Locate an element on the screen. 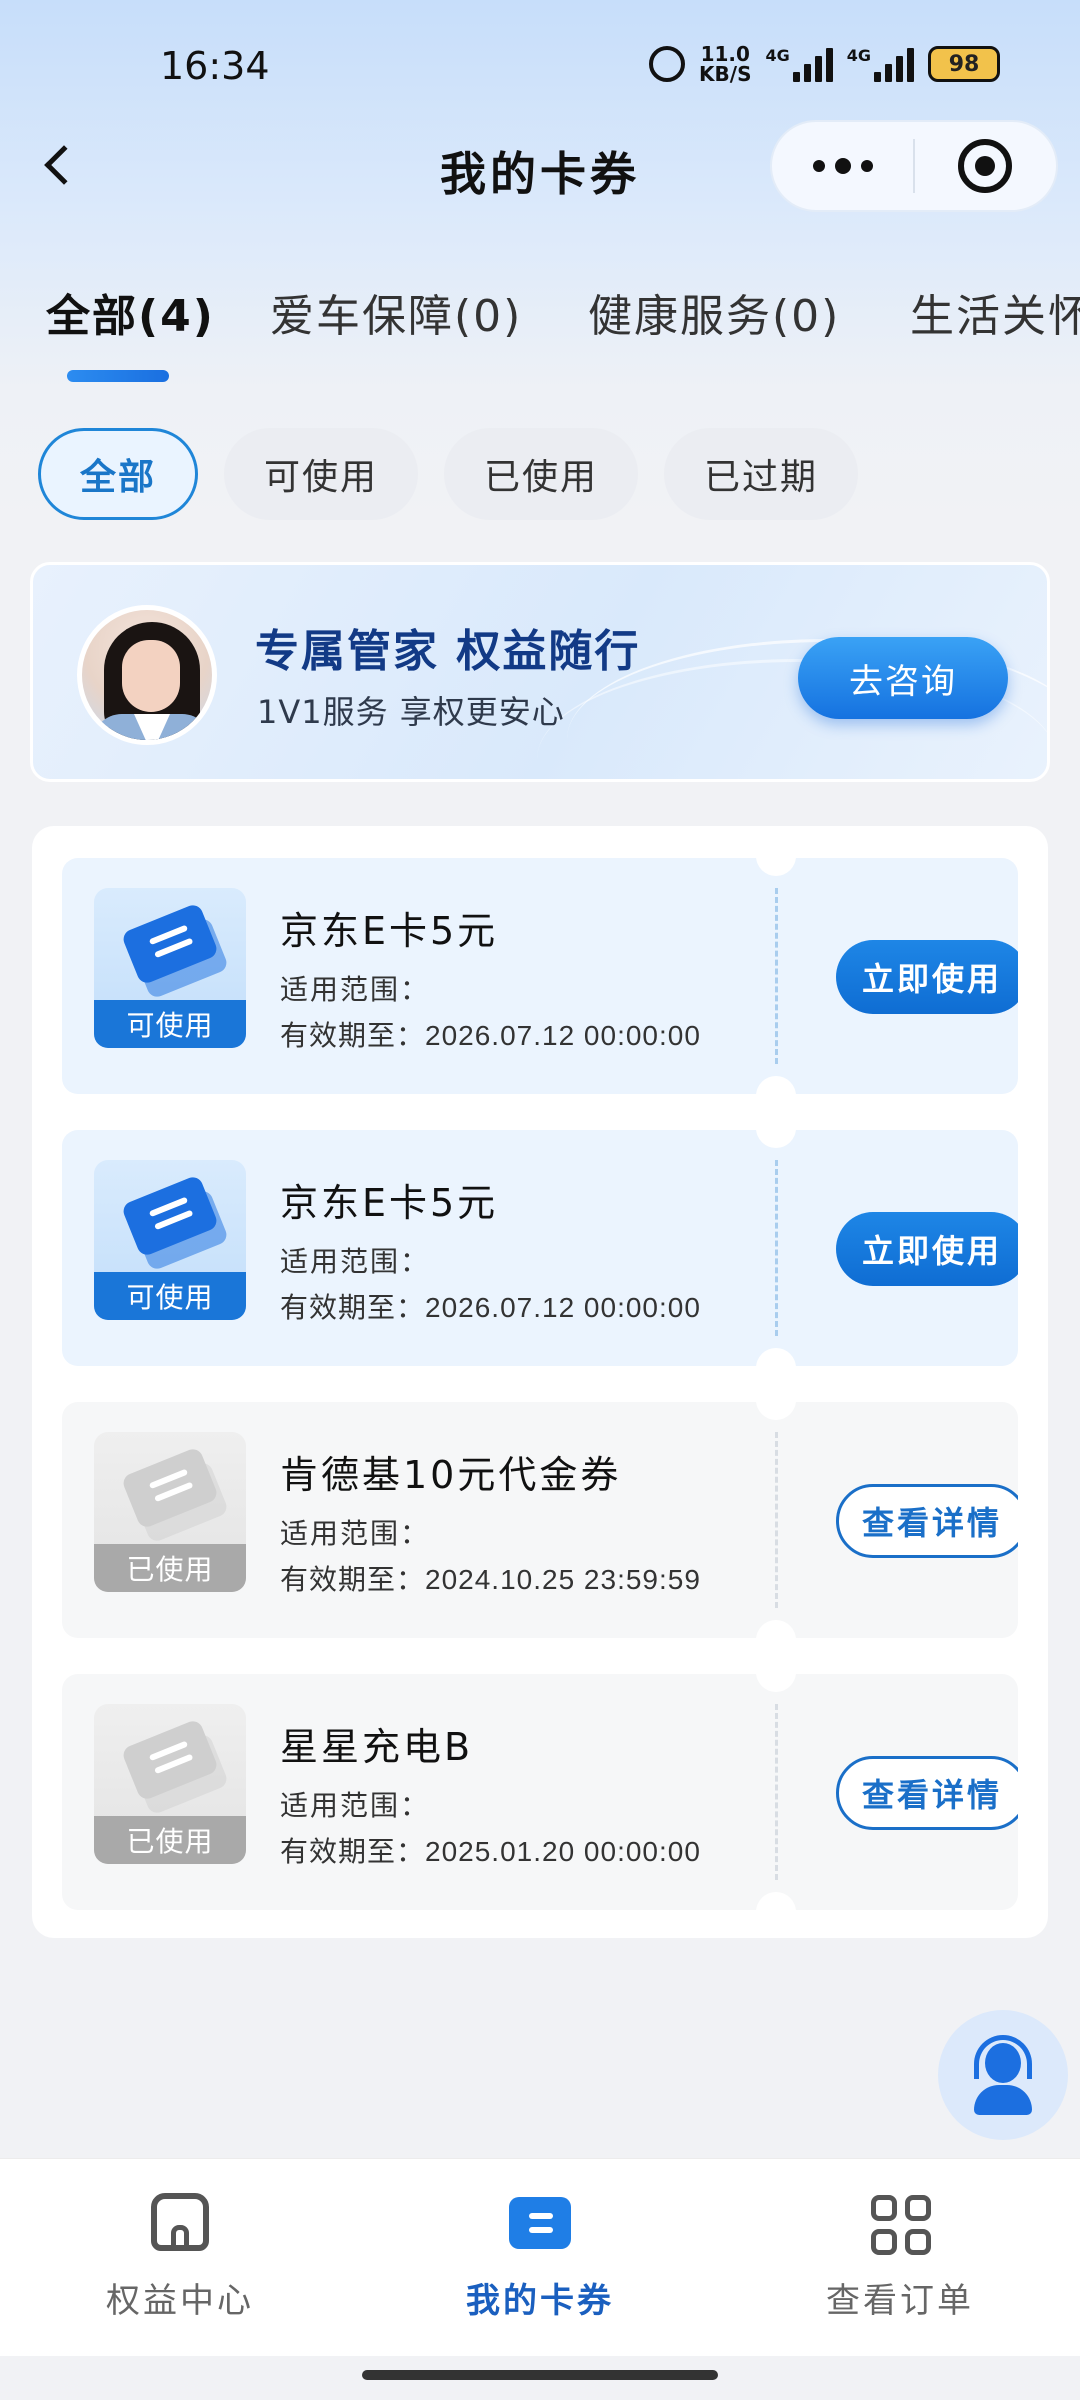 The image size is (1080, 2400). bottom-nav: 权益中心 我的卡券 查看订单 is located at coordinates (540, 2257).